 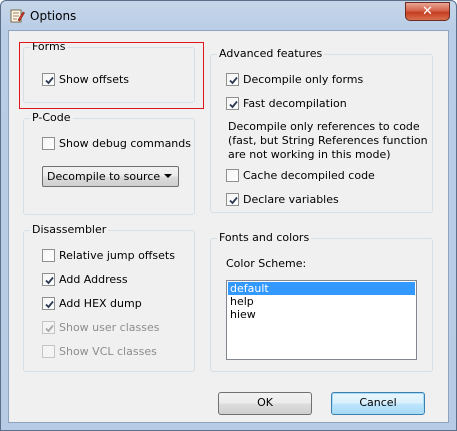 What do you see at coordinates (295, 103) in the screenshot?
I see `fast-decompilation-label: Fast decompilation` at bounding box center [295, 103].